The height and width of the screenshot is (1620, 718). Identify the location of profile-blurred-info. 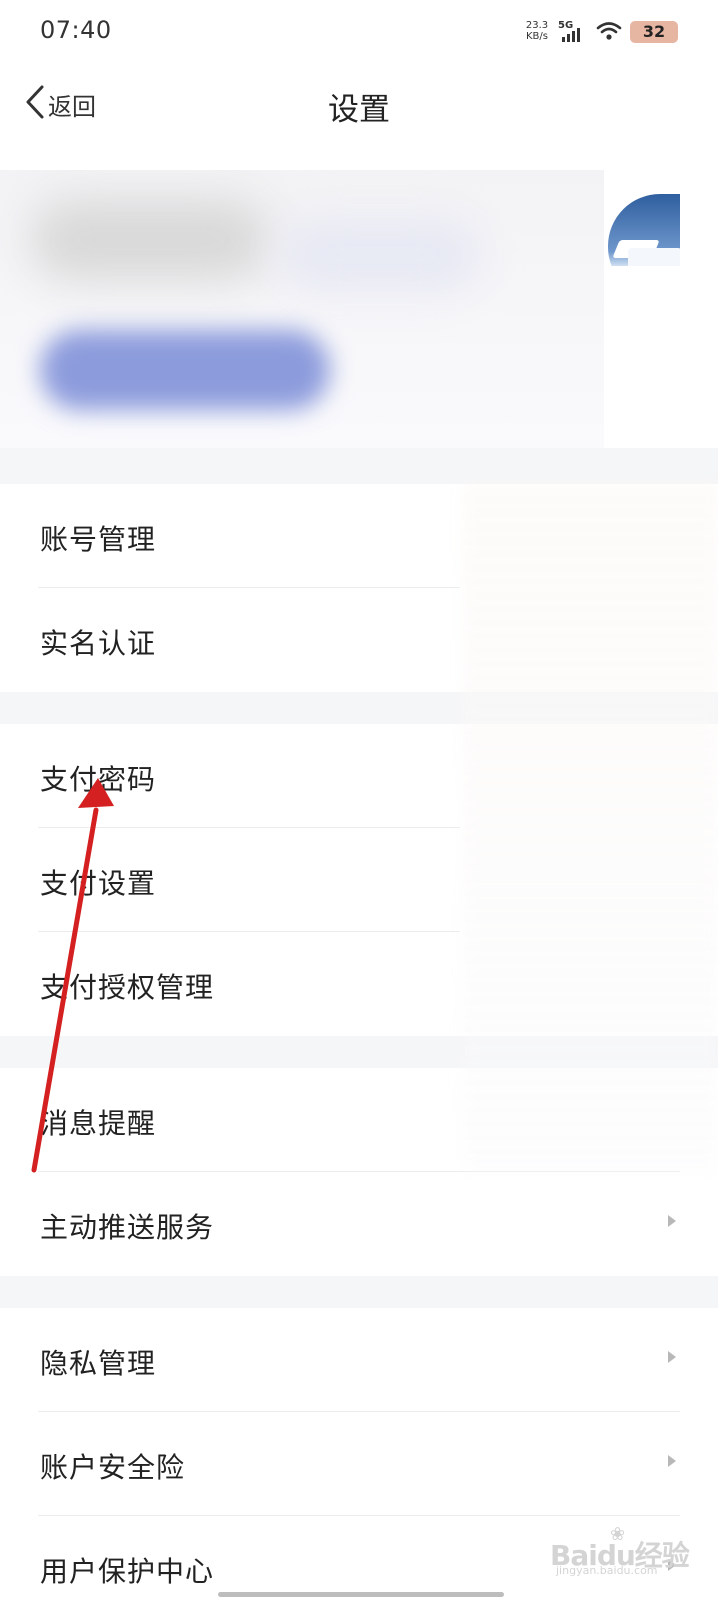
(302, 309).